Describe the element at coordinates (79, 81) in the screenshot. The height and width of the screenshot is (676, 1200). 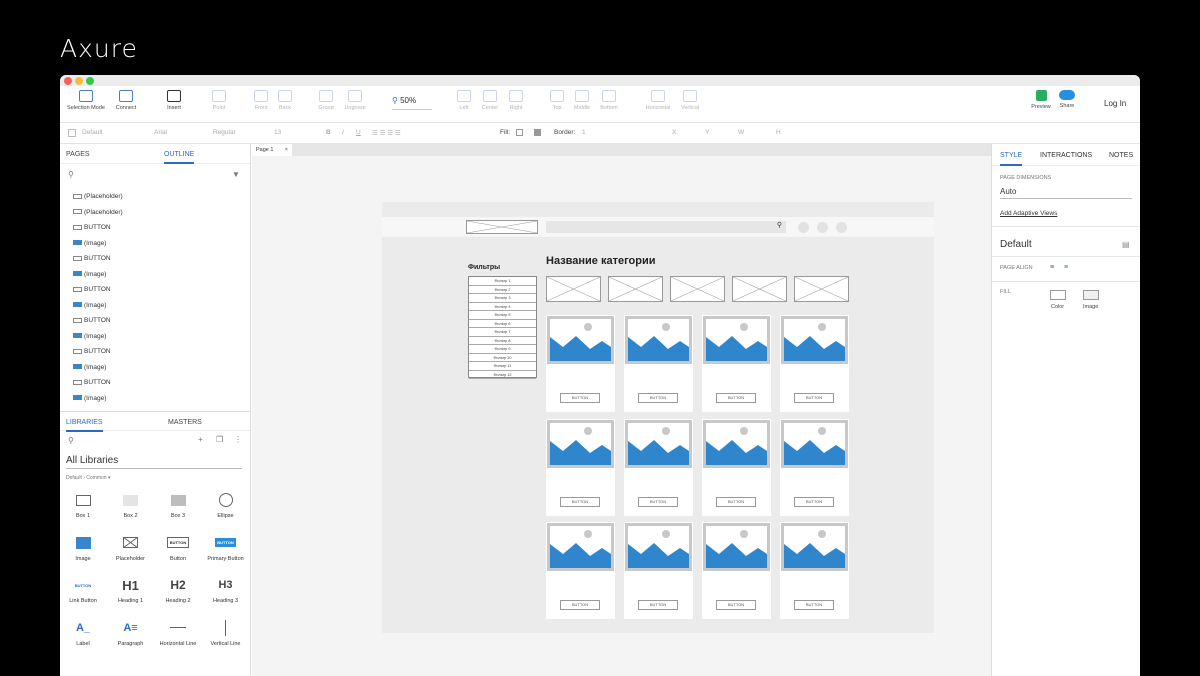
I see `minimize-window-button` at that location.